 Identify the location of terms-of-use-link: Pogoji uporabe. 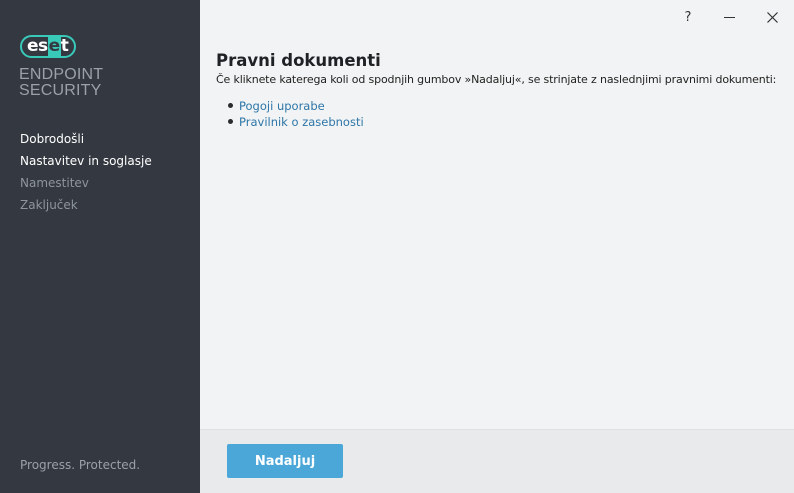
(282, 106).